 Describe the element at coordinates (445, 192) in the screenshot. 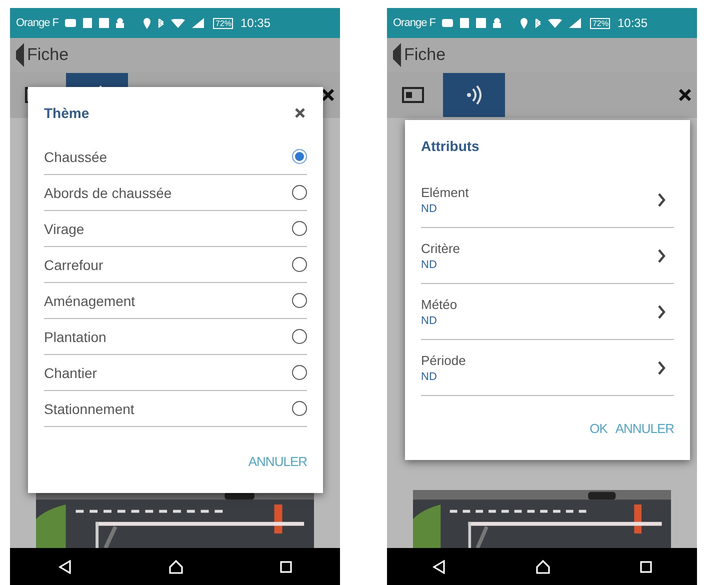

I see `attribute-label: Elément` at that location.